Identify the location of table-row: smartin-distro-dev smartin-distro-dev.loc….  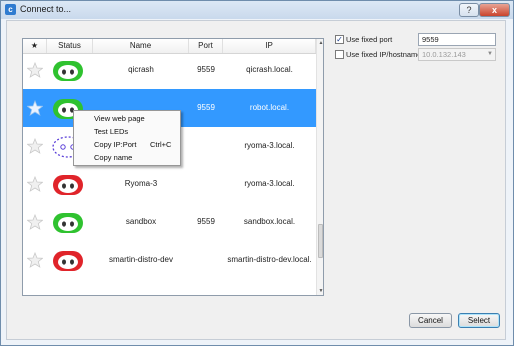
(169, 260).